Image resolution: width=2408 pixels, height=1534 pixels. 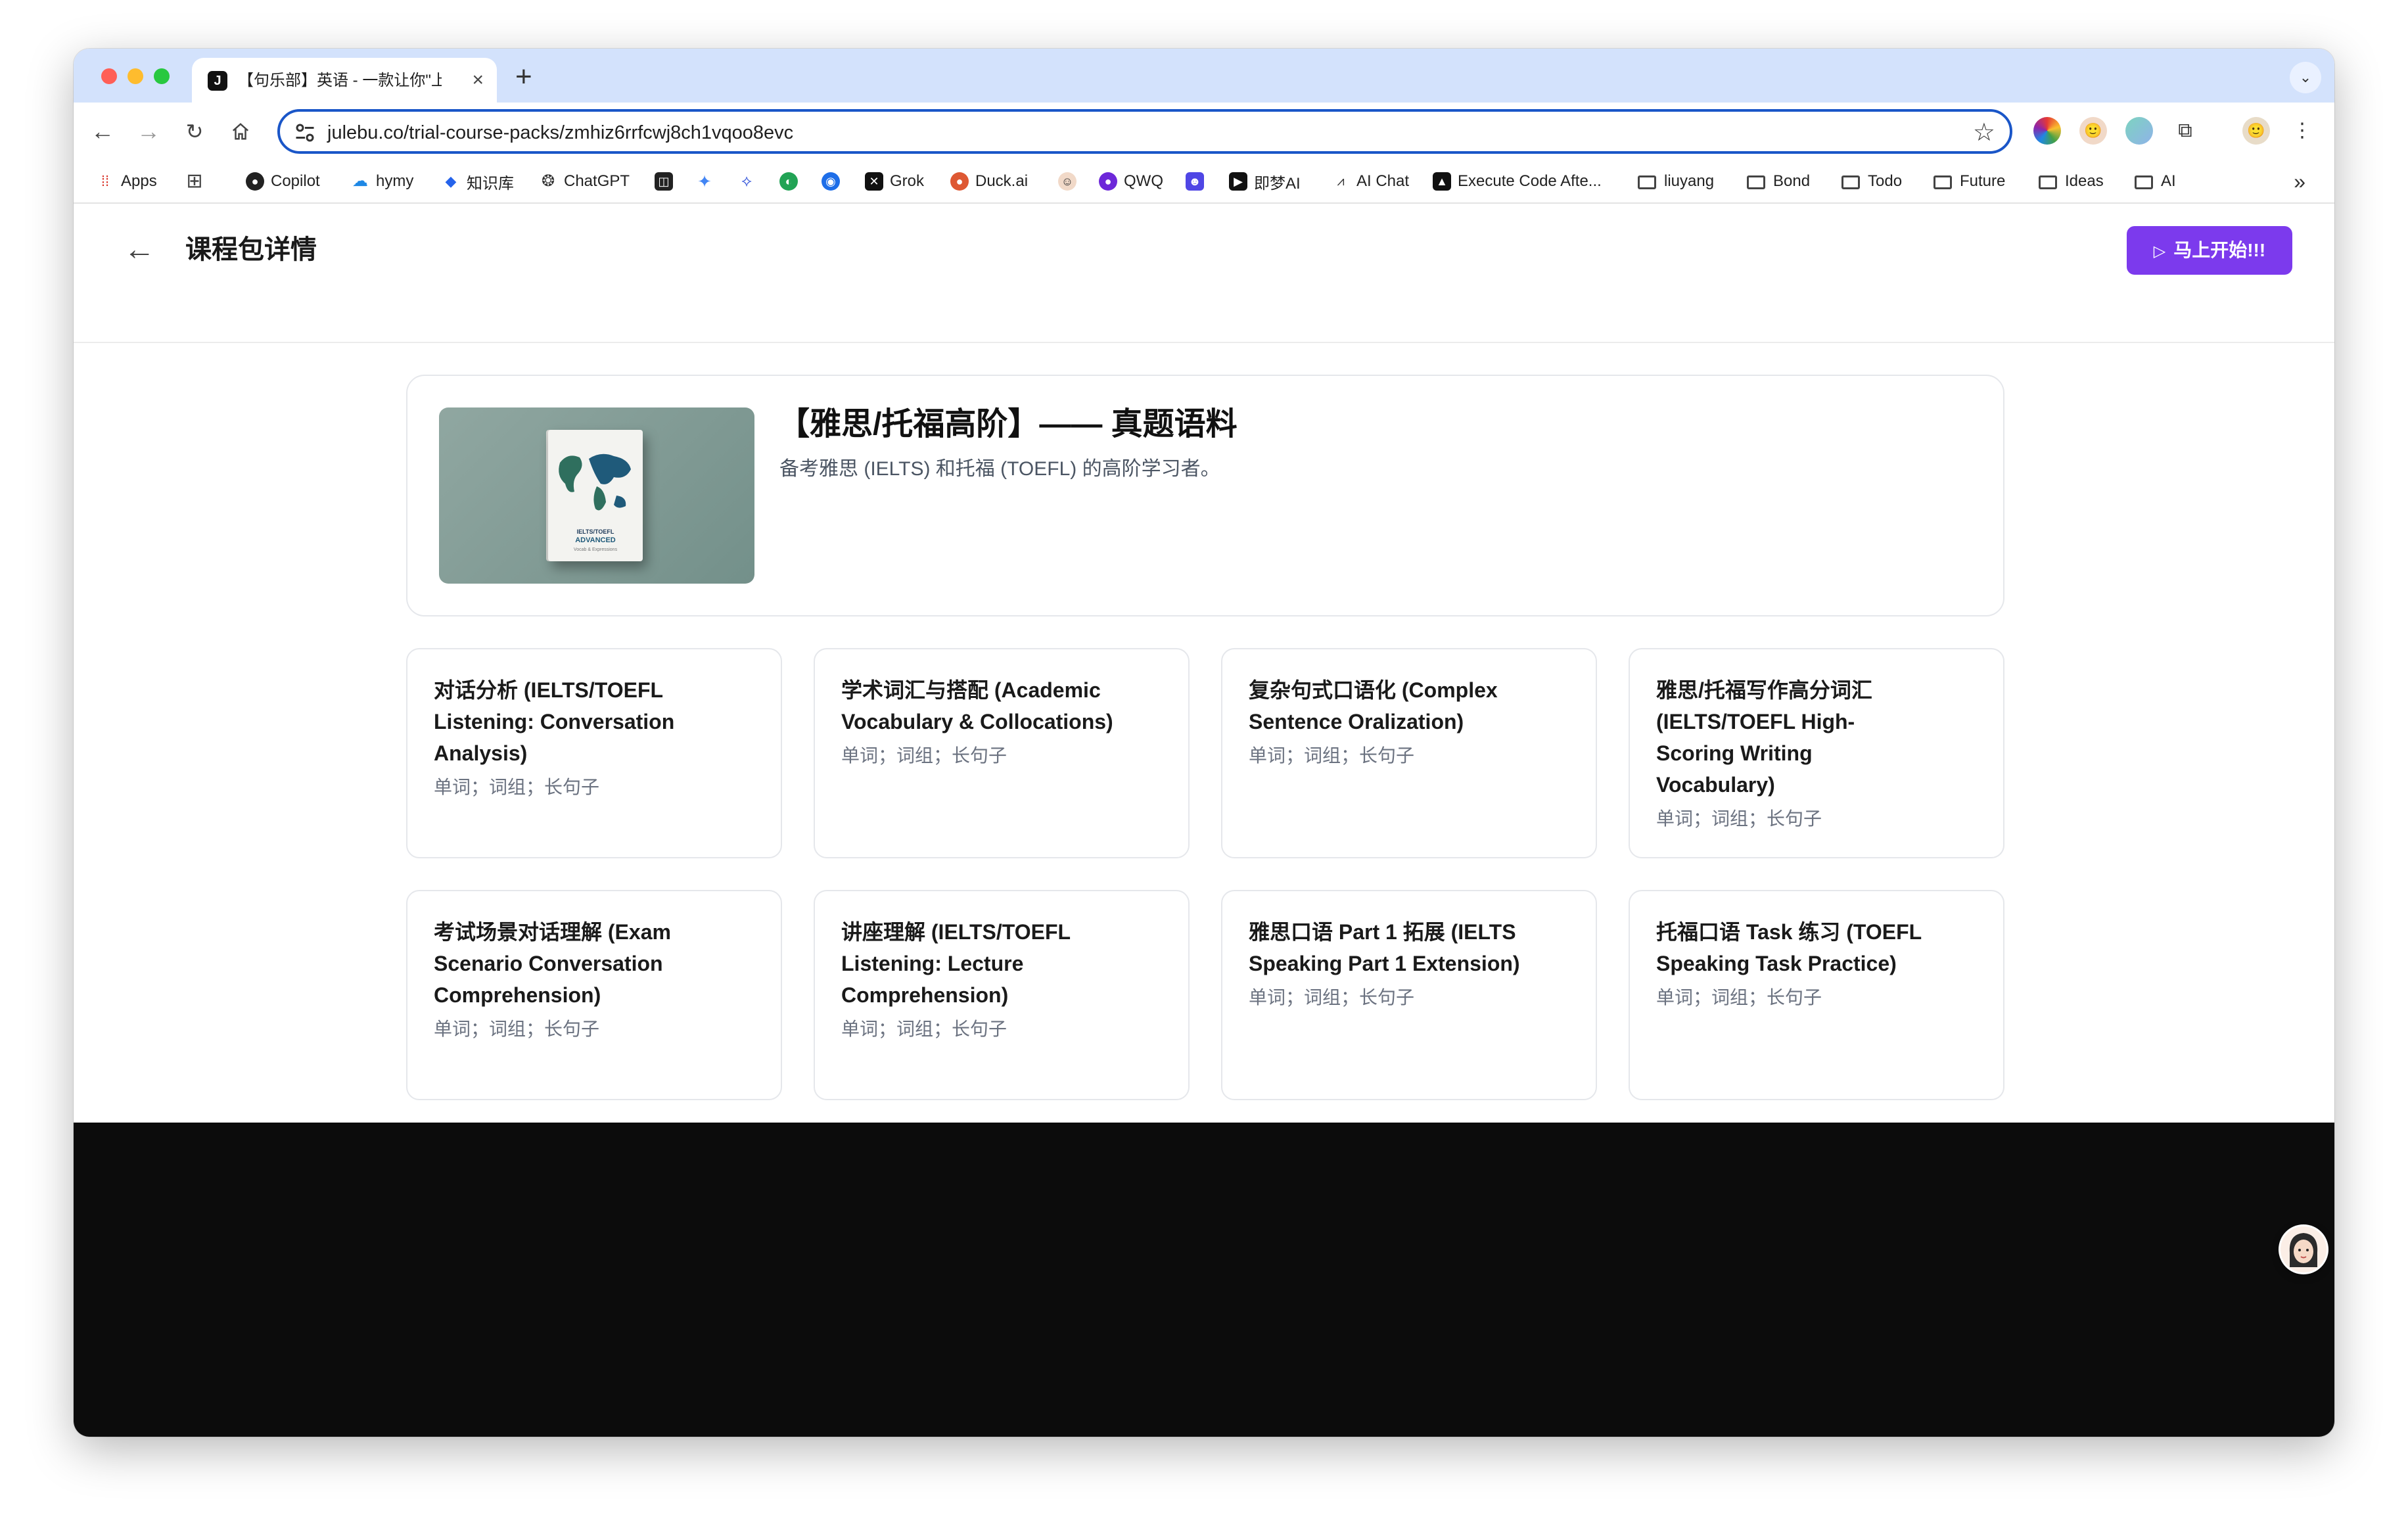 I want to click on bookmark-icon-6: ☺, so click(x=1070, y=181).